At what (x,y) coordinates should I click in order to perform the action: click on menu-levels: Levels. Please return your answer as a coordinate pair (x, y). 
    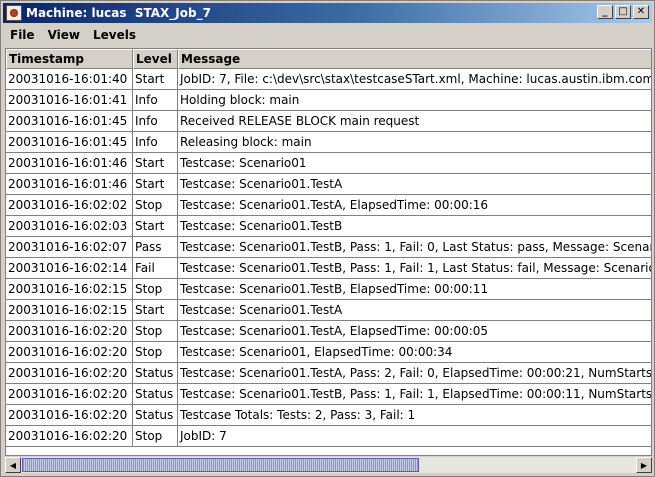
    Looking at the image, I should click on (114, 35).